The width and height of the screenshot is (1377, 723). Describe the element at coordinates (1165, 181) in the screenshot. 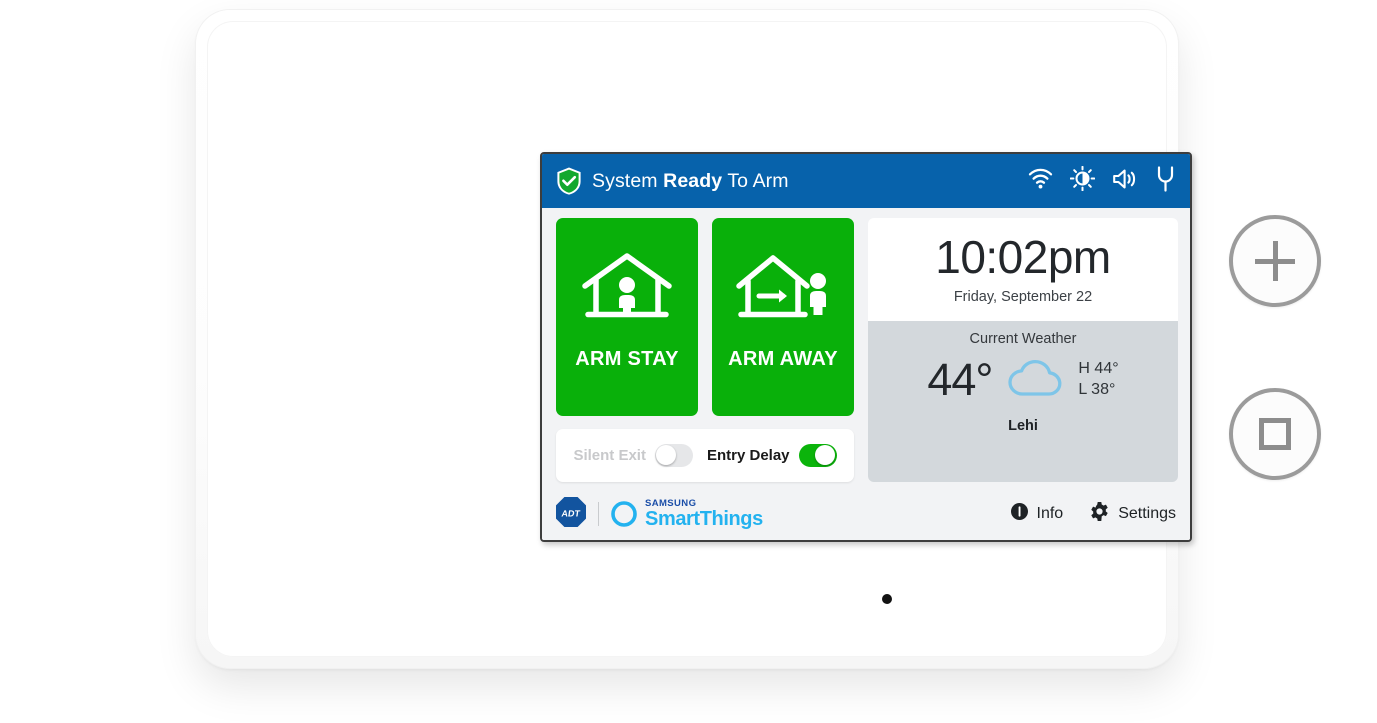

I see `power-plug-icon` at that location.